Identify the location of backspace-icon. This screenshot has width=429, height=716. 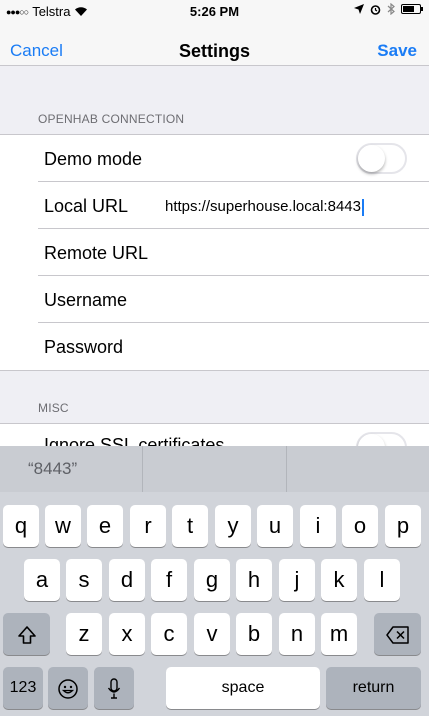
(397, 635).